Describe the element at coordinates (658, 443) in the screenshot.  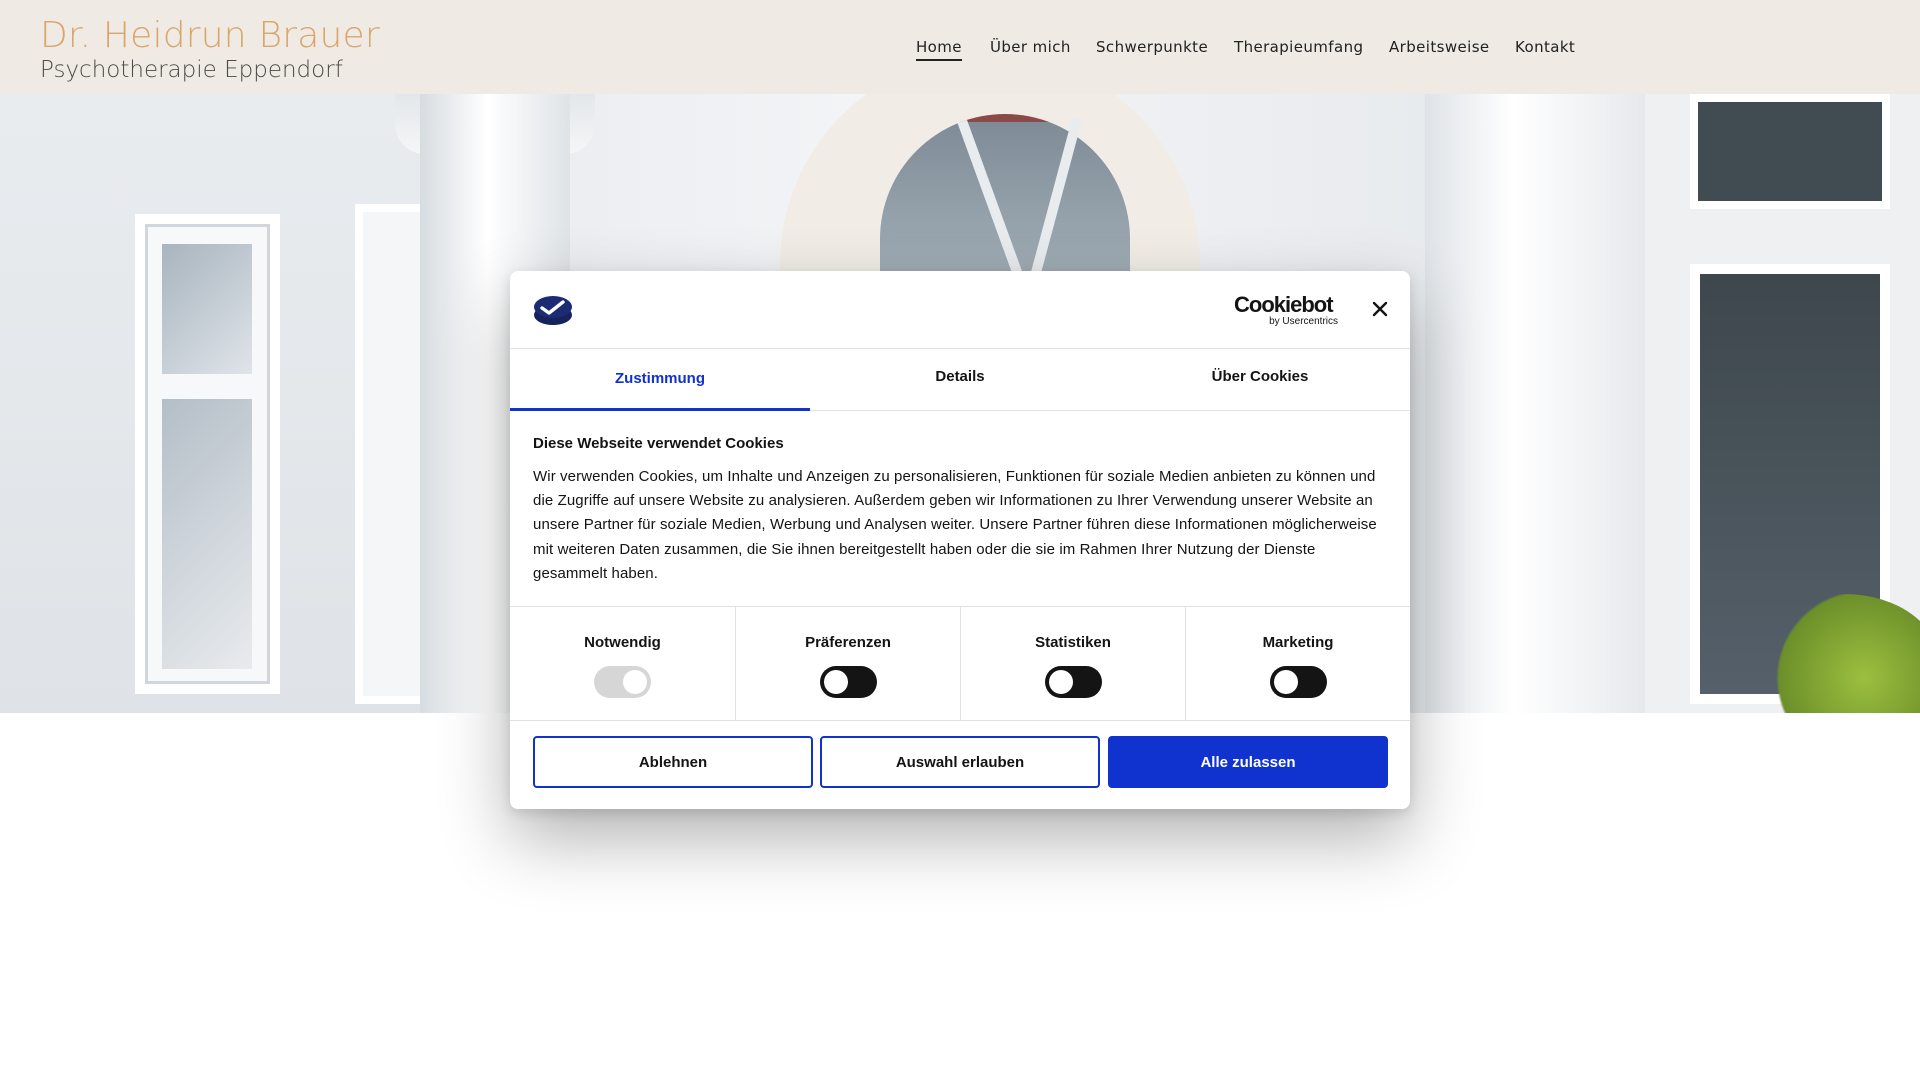
I see `dialog-title: Diese Webseite verwendet Cookies` at that location.